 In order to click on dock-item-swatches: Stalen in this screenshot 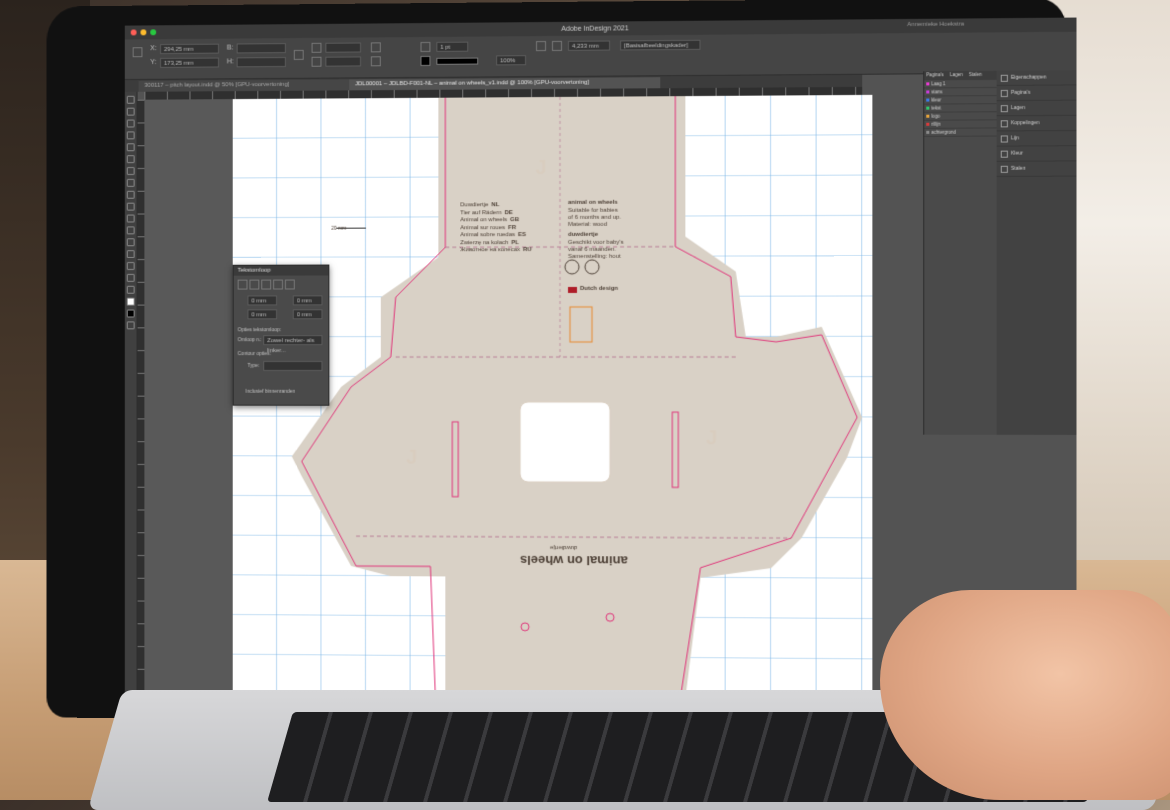, I will do `click(1037, 169)`.